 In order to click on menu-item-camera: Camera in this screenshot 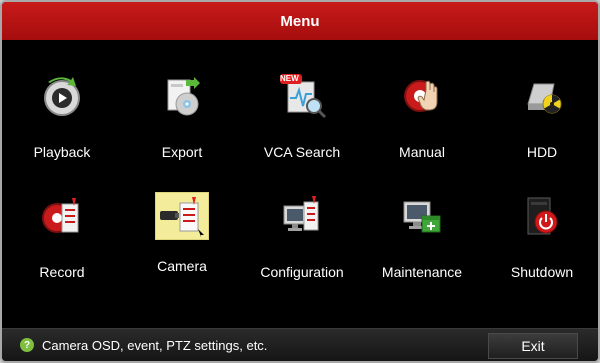, I will do `click(182, 240)`.